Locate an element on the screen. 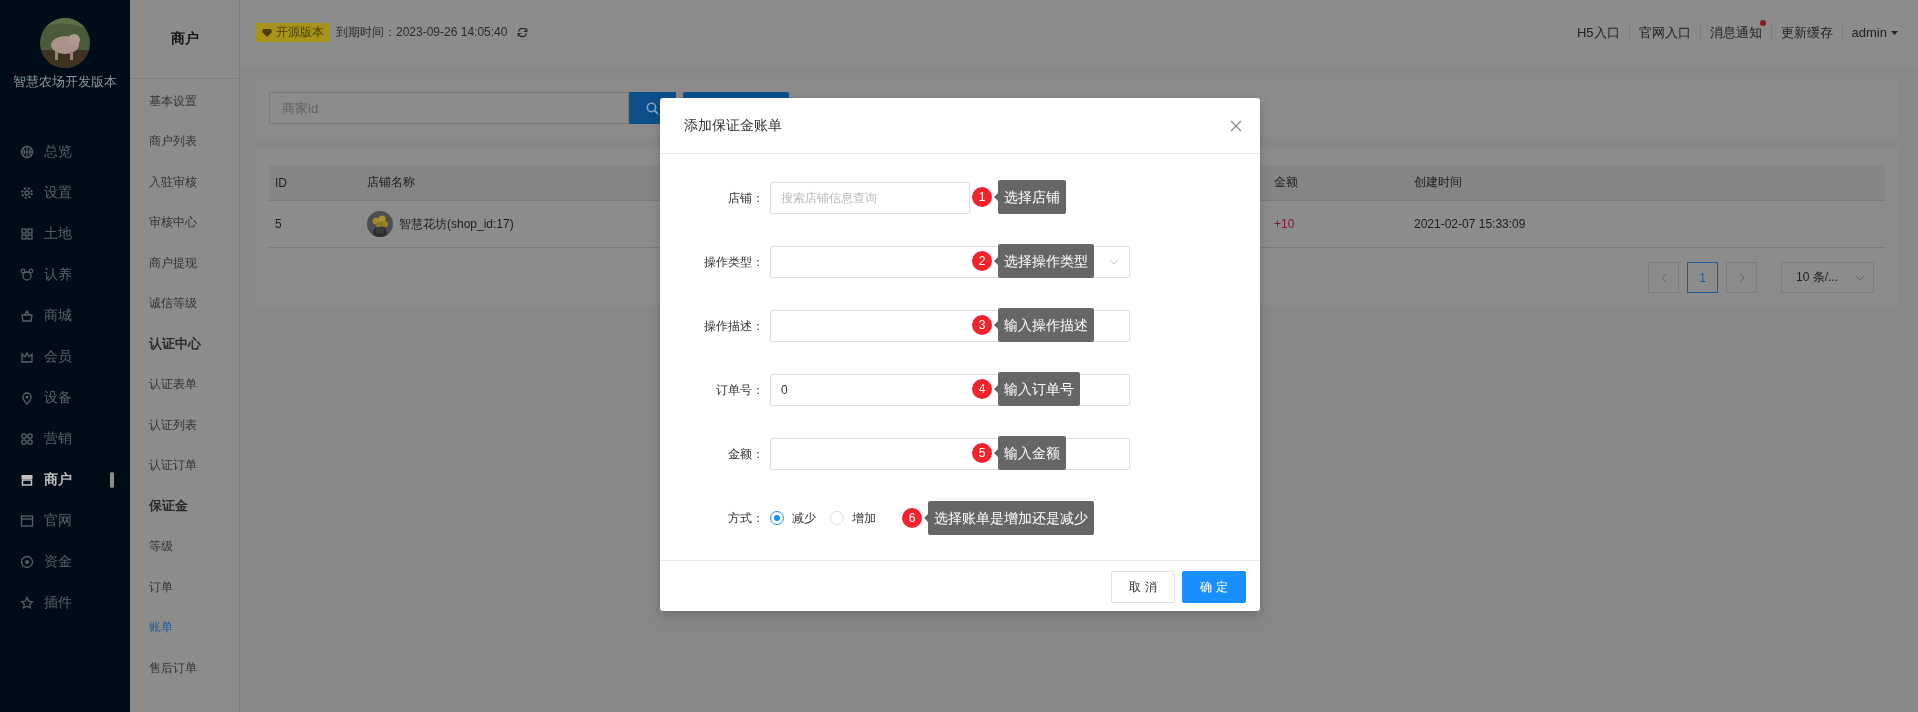 This screenshot has width=1918, height=712. subnav-item: 商户提现 is located at coordinates (184, 263).